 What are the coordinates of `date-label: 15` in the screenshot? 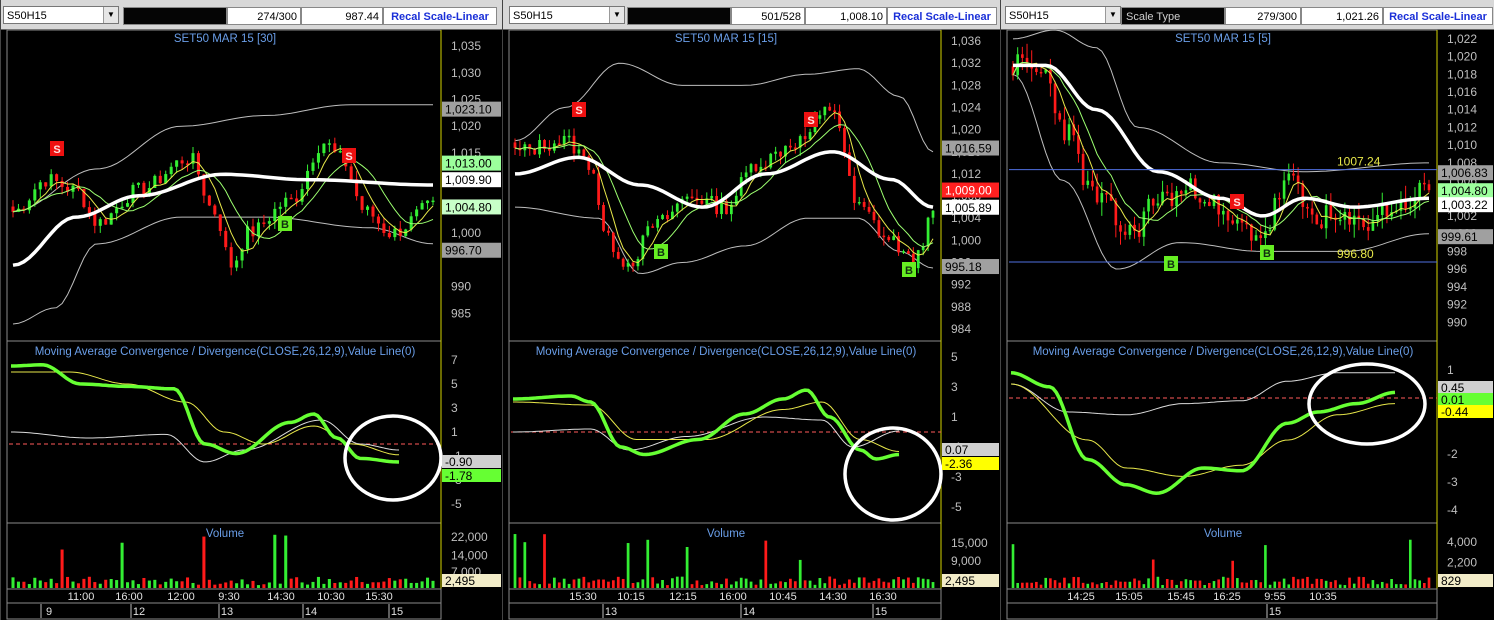 It's located at (881, 612).